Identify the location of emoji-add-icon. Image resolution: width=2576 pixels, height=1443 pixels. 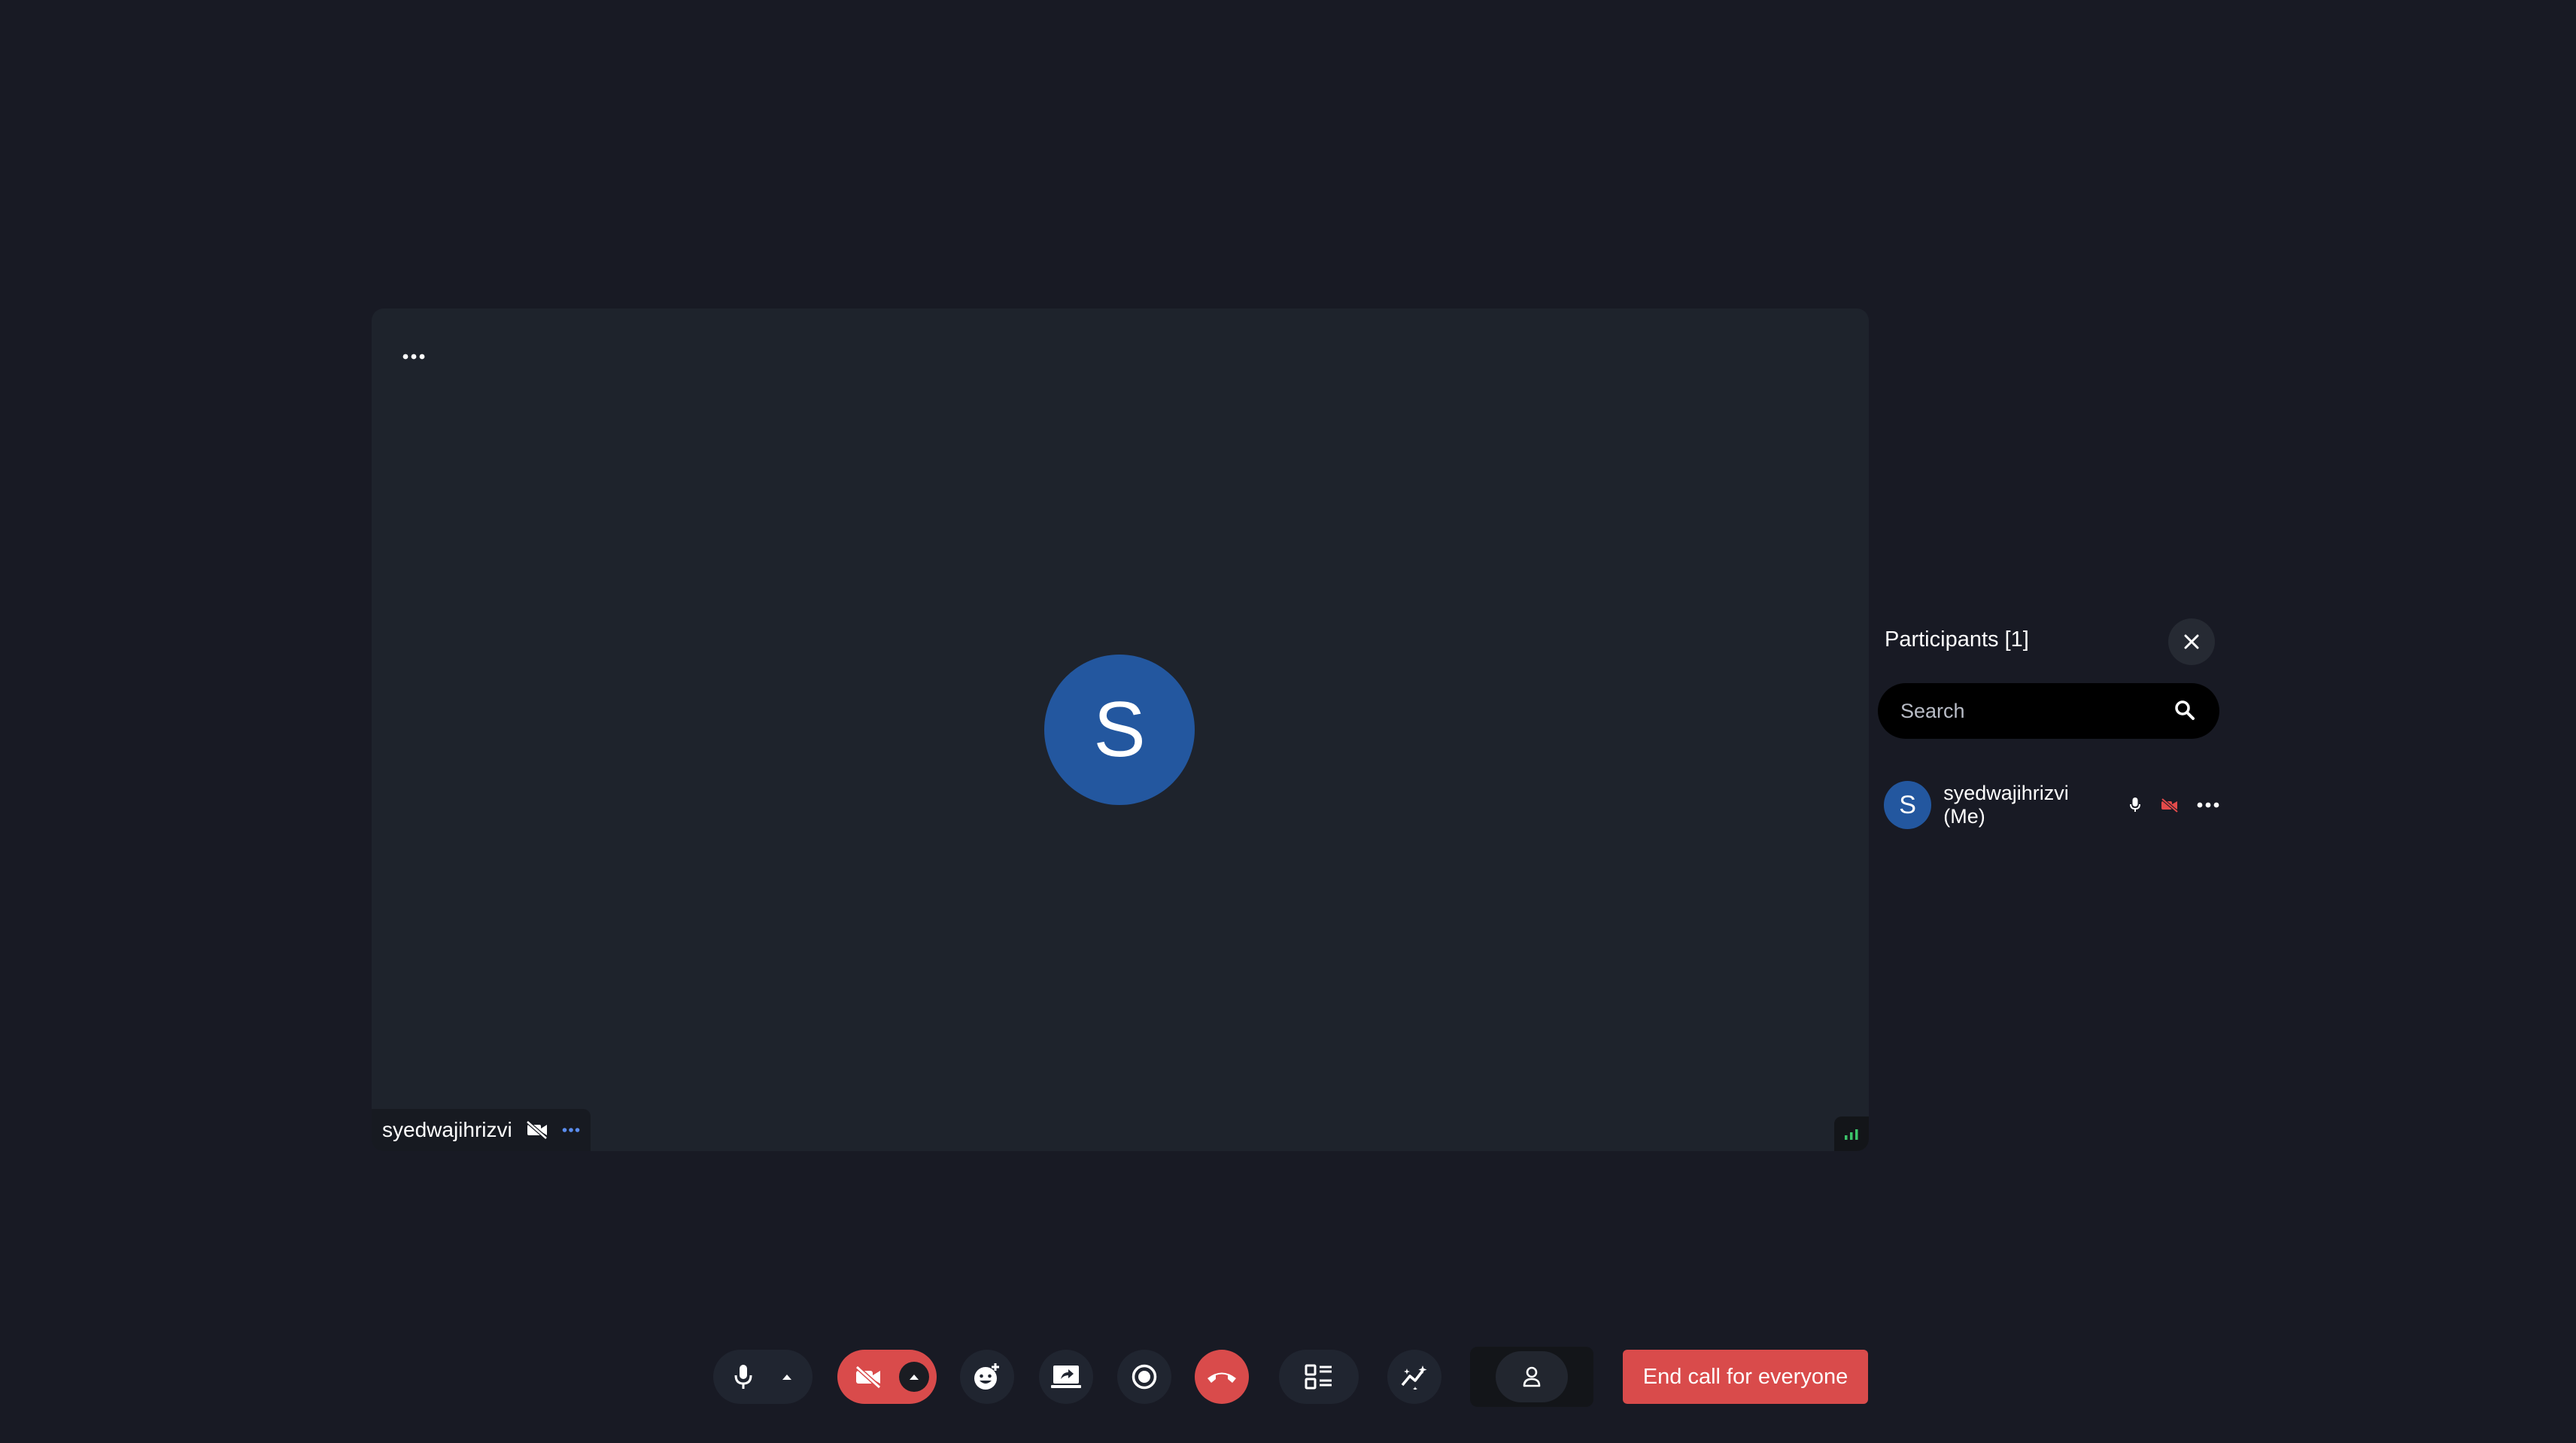
(986, 1376).